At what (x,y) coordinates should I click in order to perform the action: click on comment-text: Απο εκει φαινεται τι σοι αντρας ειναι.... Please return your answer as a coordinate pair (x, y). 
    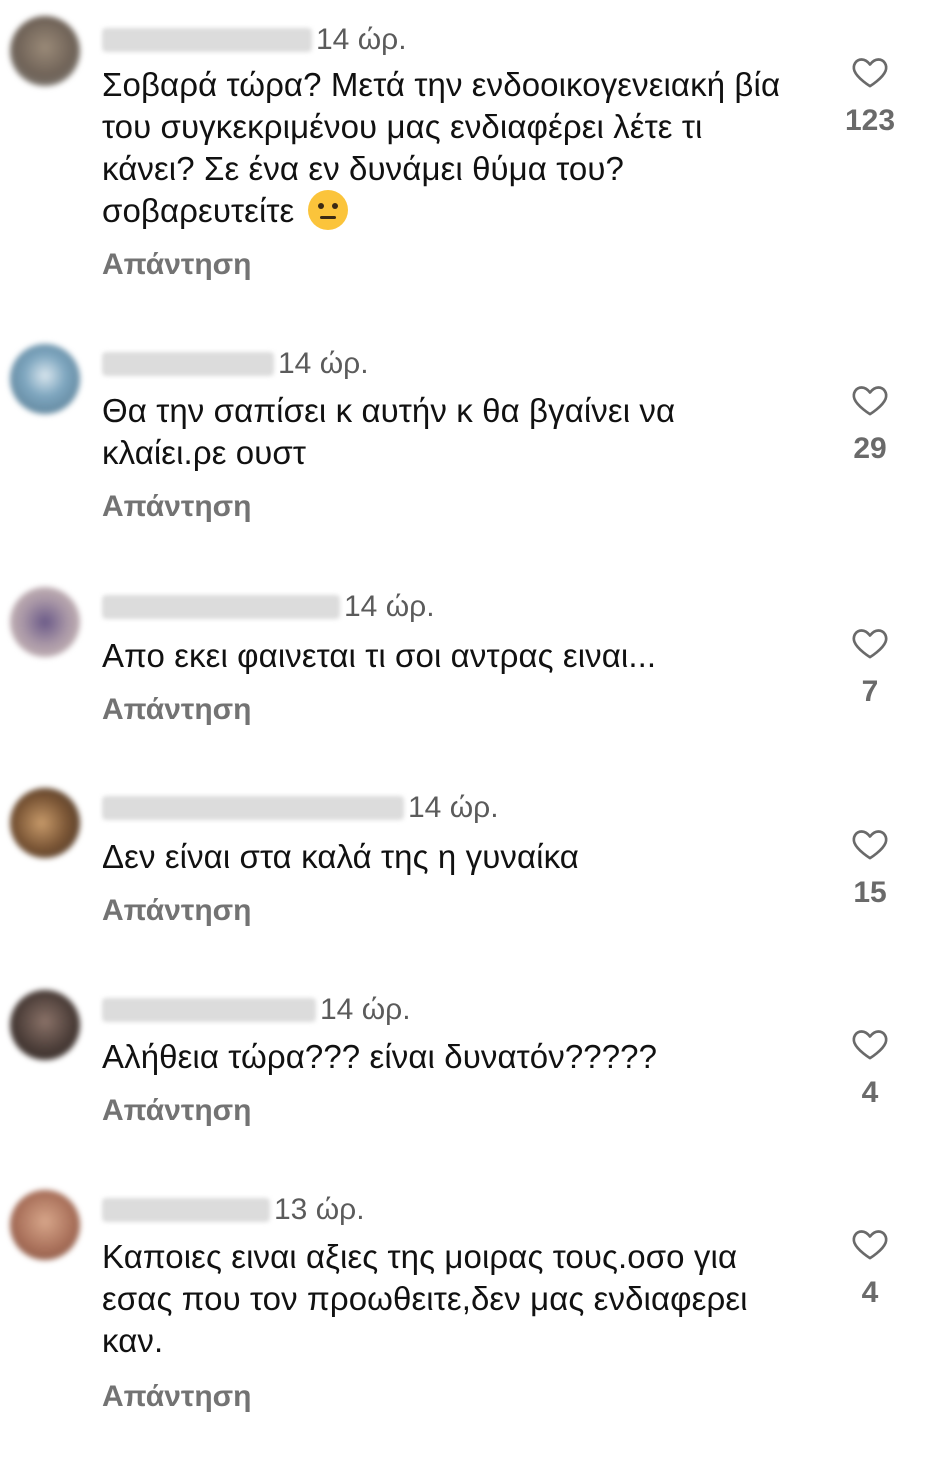
    Looking at the image, I should click on (379, 655).